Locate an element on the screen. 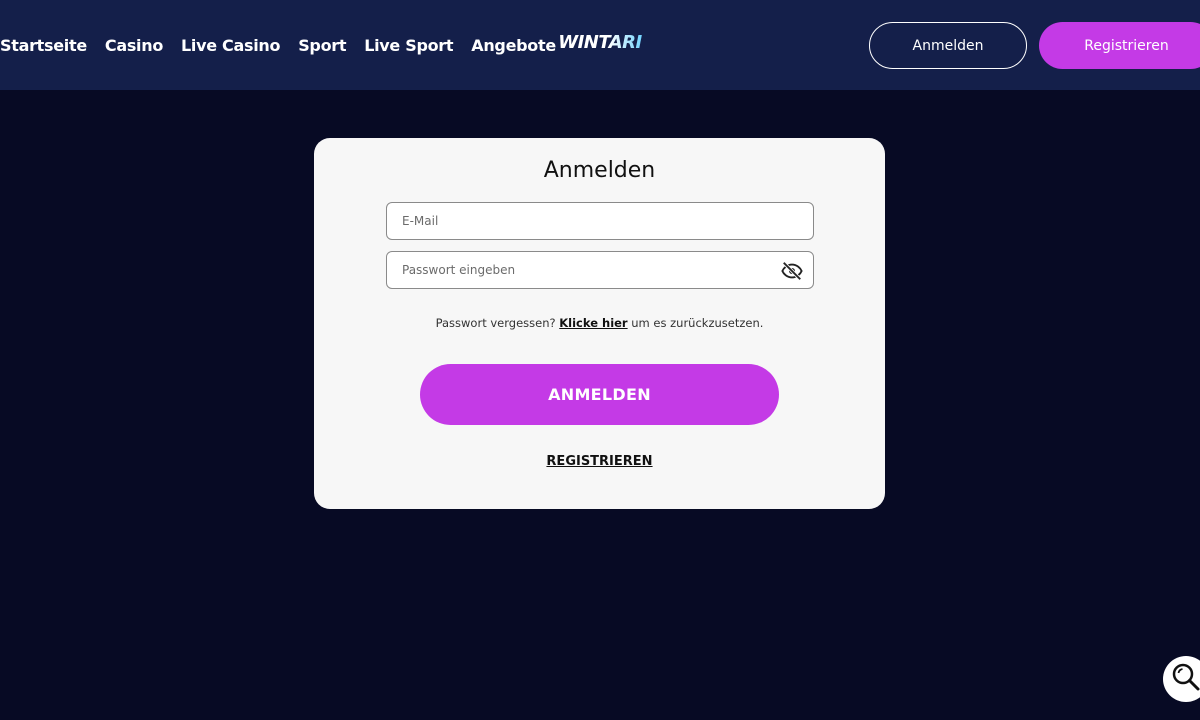 The height and width of the screenshot is (720, 1200). forgot-suffix: um es zurückzusetzen. is located at coordinates (697, 323).